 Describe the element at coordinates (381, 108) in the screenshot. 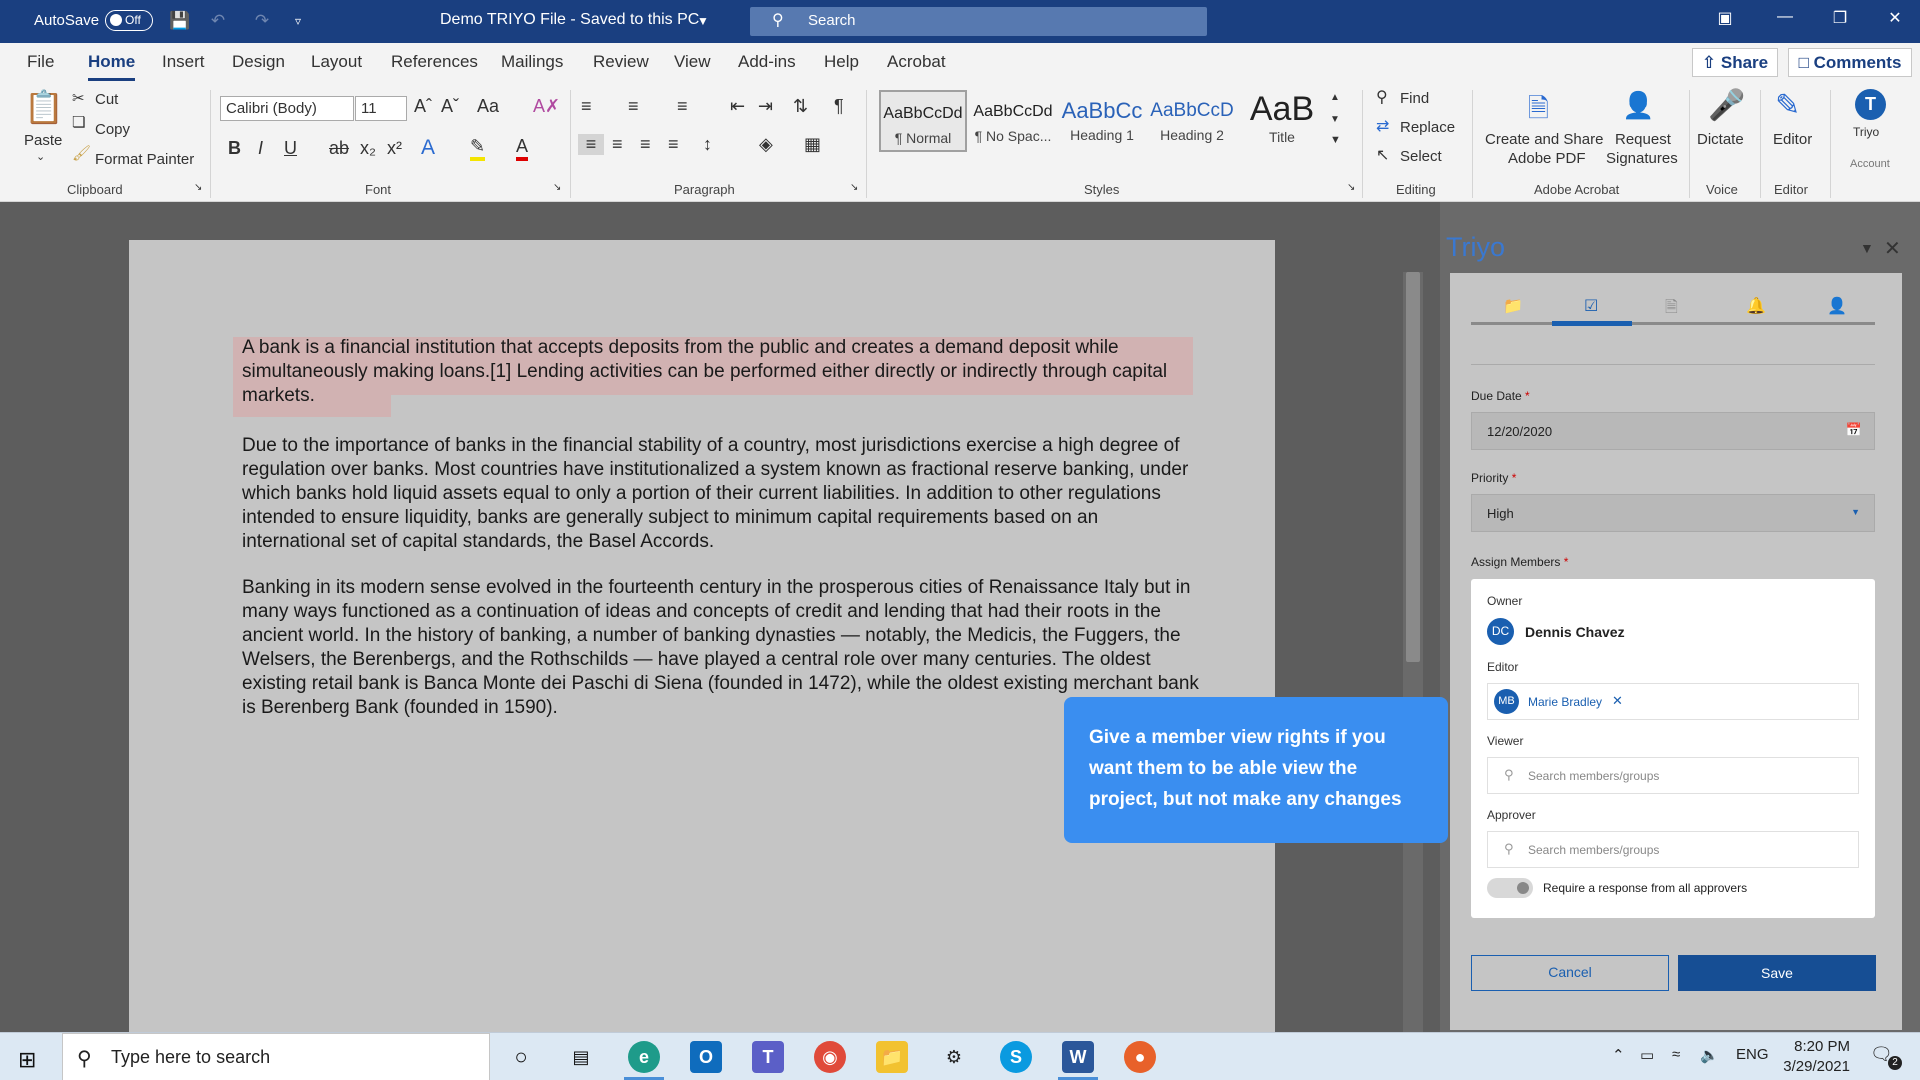

I see `font-size-select: 11` at that location.